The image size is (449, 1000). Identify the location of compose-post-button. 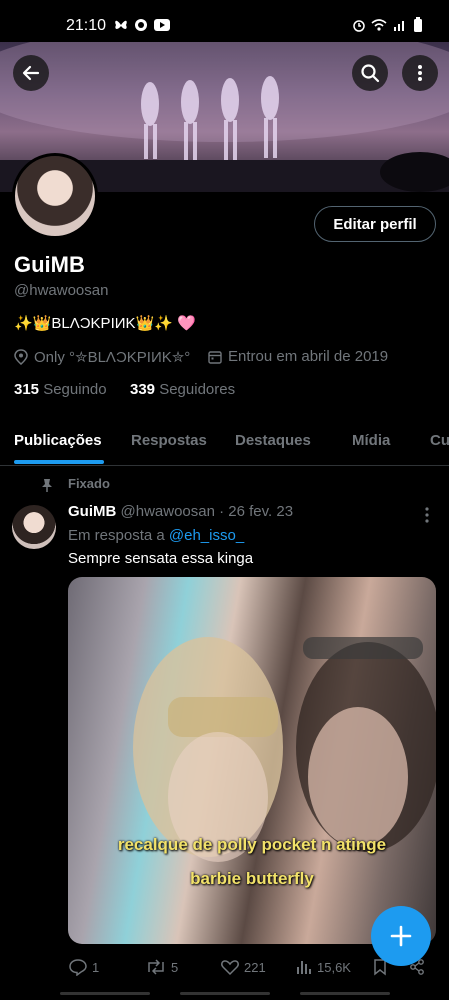
(401, 936).